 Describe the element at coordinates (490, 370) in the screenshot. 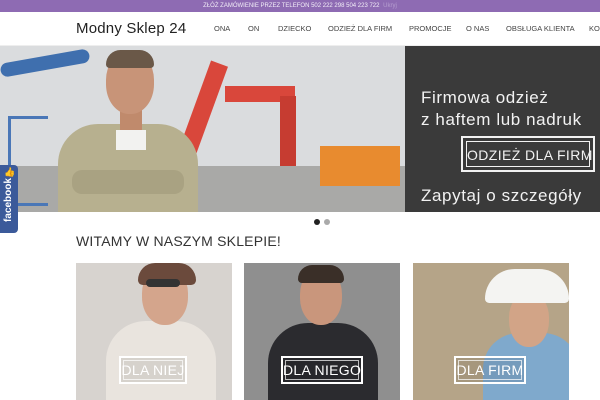

I see `category-button-business: DLA FIRM` at that location.